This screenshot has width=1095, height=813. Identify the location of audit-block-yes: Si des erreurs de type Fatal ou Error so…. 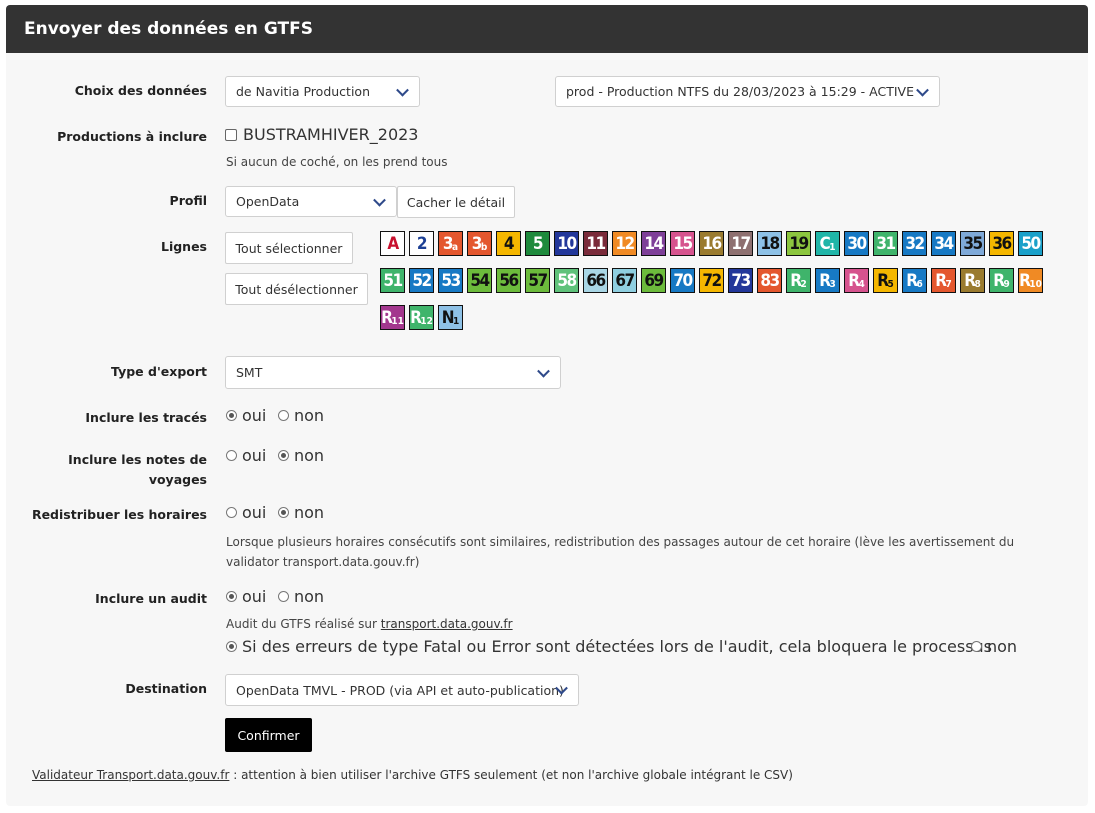
(609, 646).